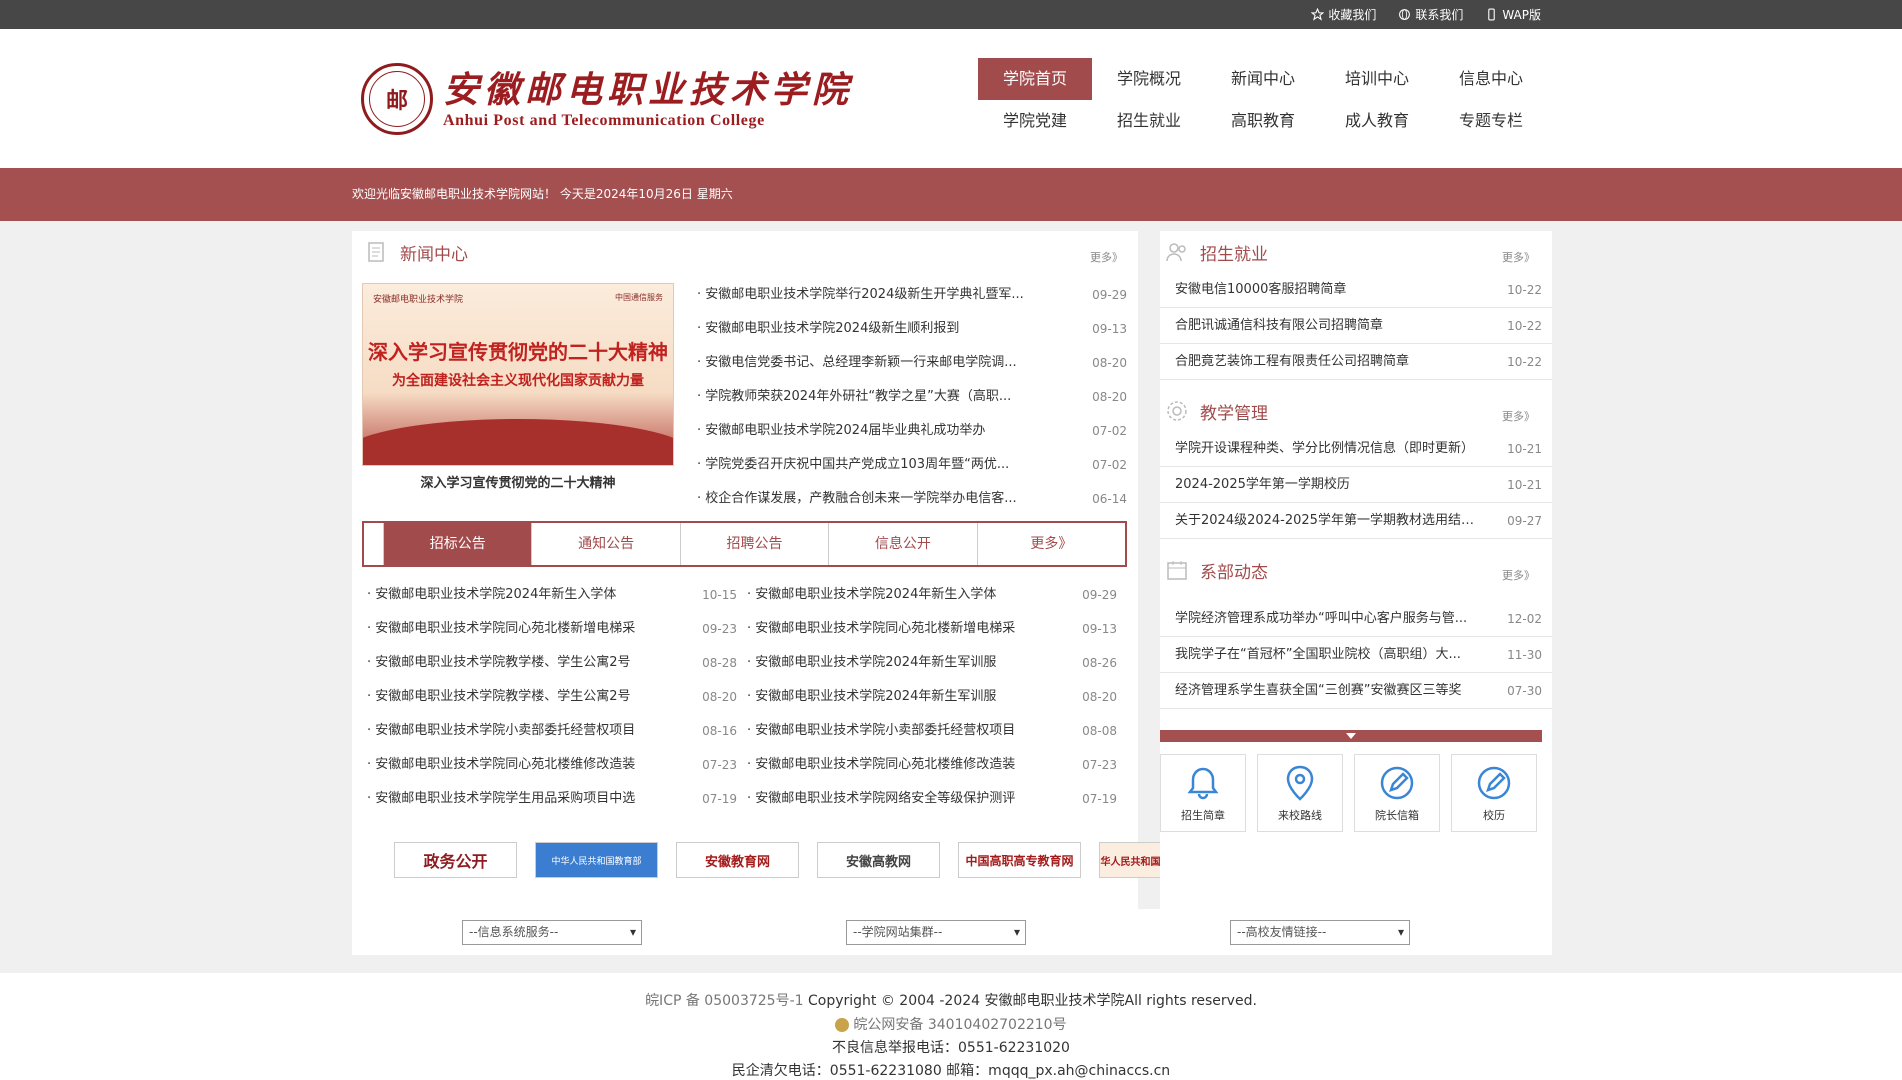 Image resolution: width=1902 pixels, height=1080 pixels. What do you see at coordinates (1356, 521) in the screenshot?
I see `list-item: 关于2024级2024-2025学年第一学期教材选用结果... 09-27` at bounding box center [1356, 521].